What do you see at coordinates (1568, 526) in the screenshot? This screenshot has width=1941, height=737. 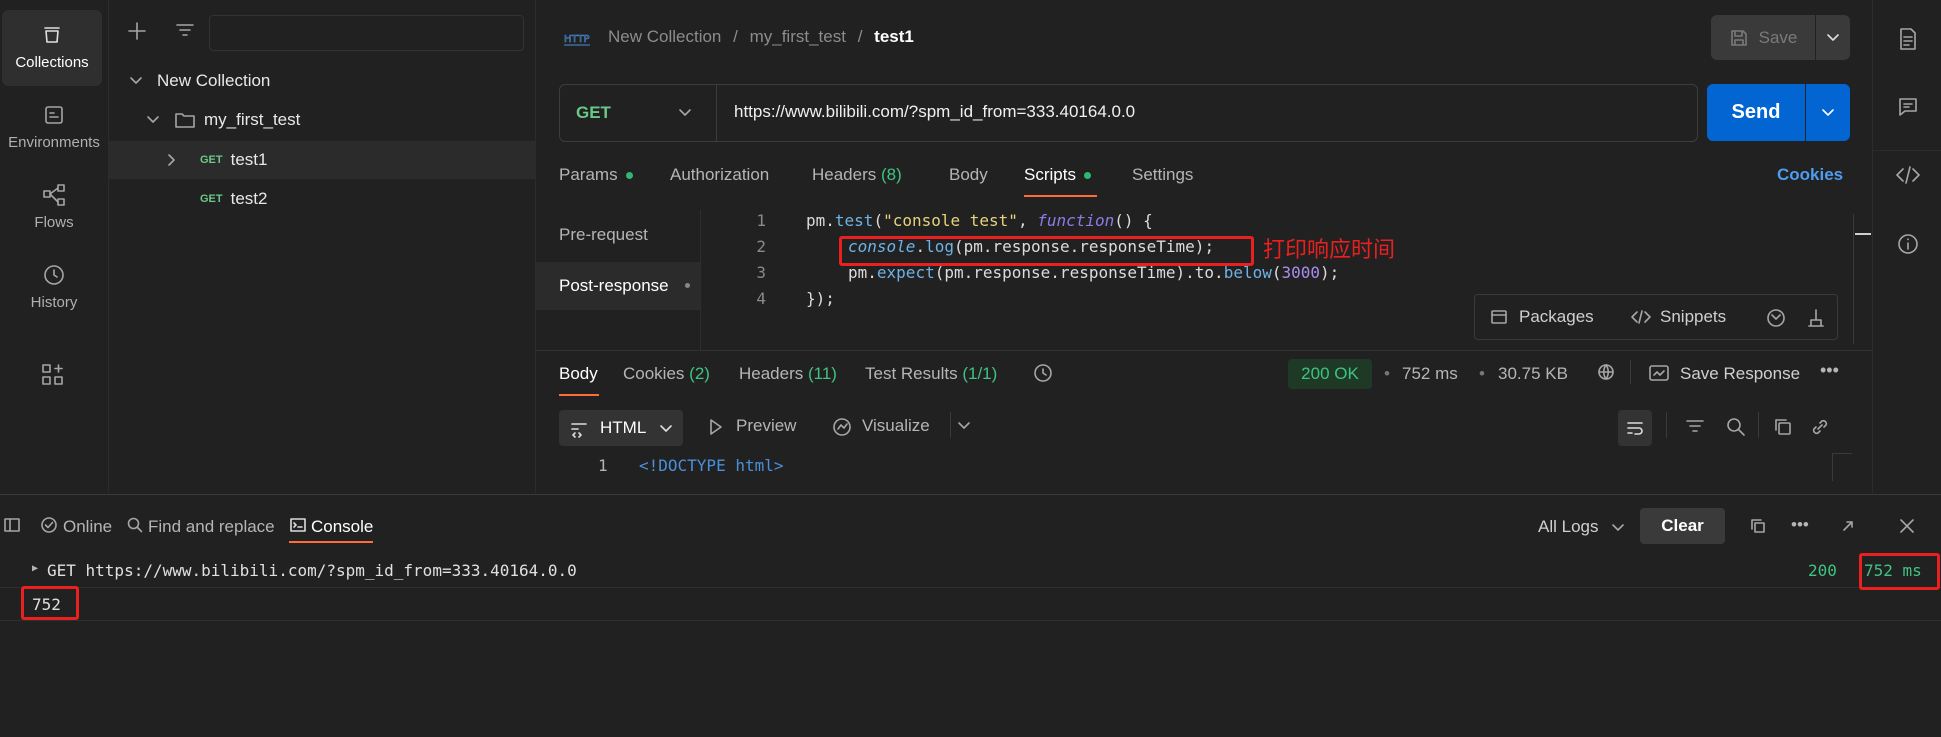 I see `log-level-value: All Logs` at bounding box center [1568, 526].